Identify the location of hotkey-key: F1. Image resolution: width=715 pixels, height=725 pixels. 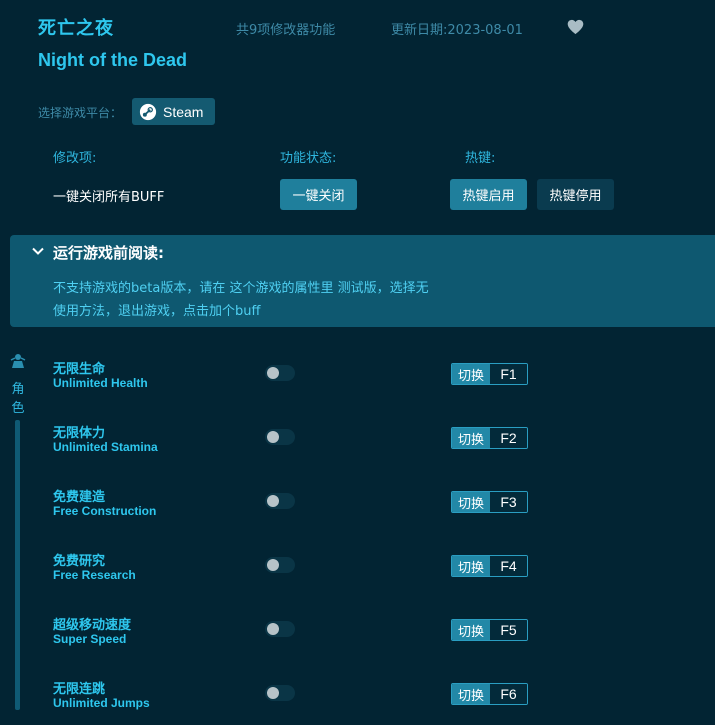
(508, 374).